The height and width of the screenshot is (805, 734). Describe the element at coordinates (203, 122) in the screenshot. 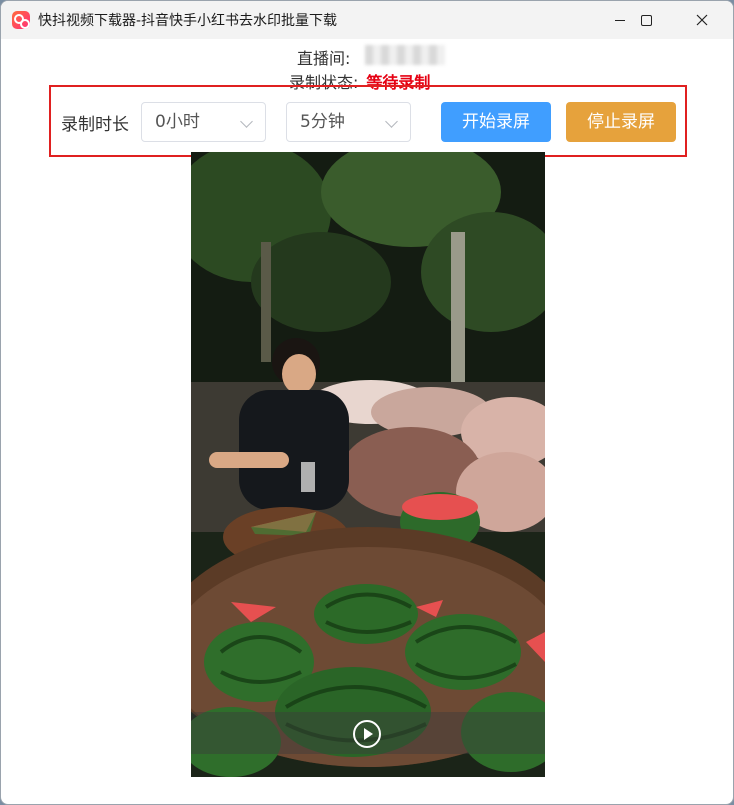

I see `hours-select: 0小时` at that location.